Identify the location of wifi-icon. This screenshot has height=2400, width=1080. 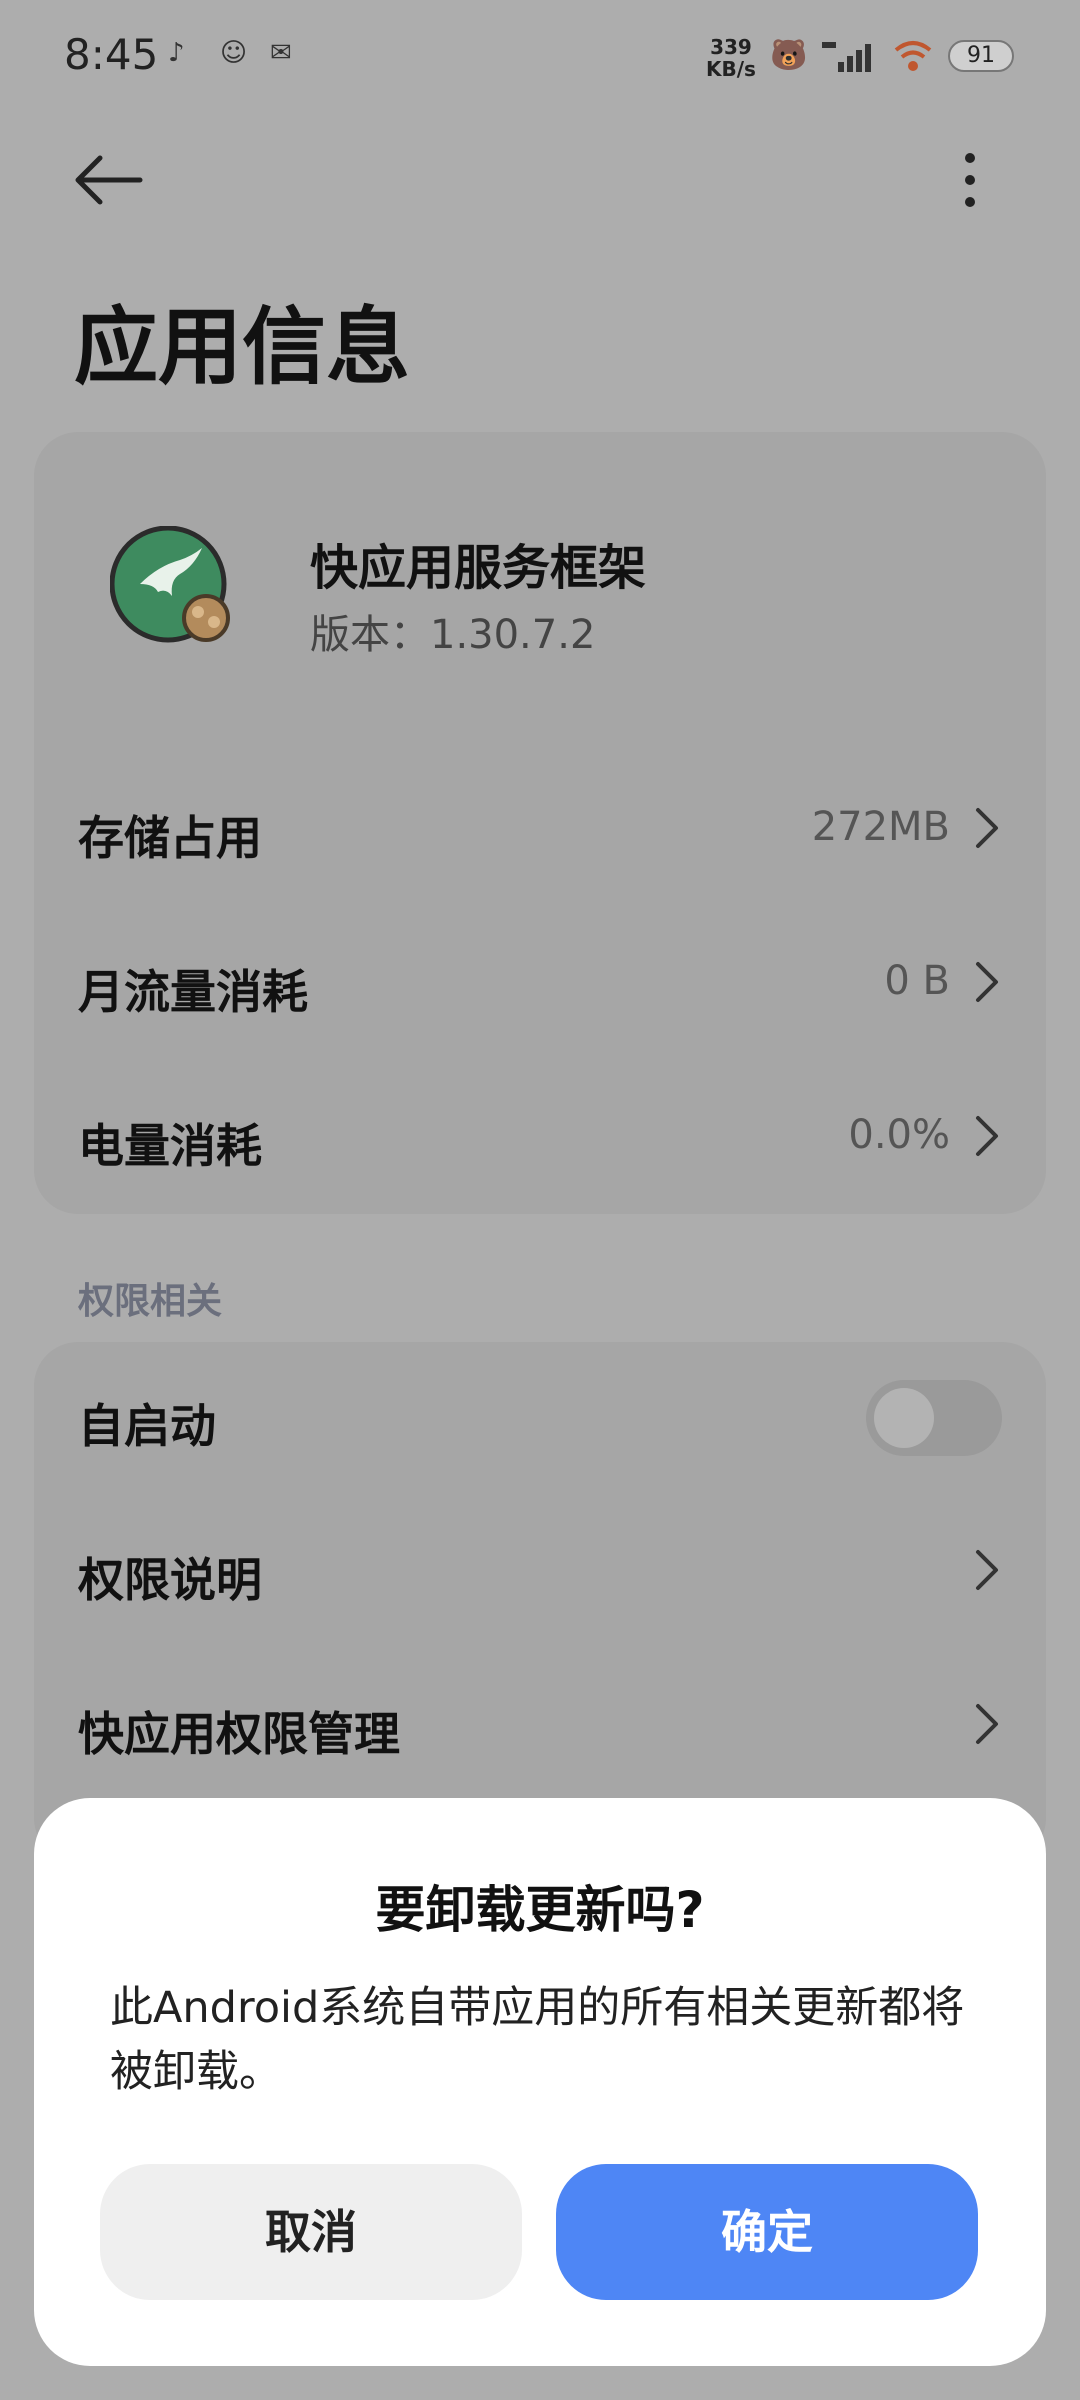
(913, 56).